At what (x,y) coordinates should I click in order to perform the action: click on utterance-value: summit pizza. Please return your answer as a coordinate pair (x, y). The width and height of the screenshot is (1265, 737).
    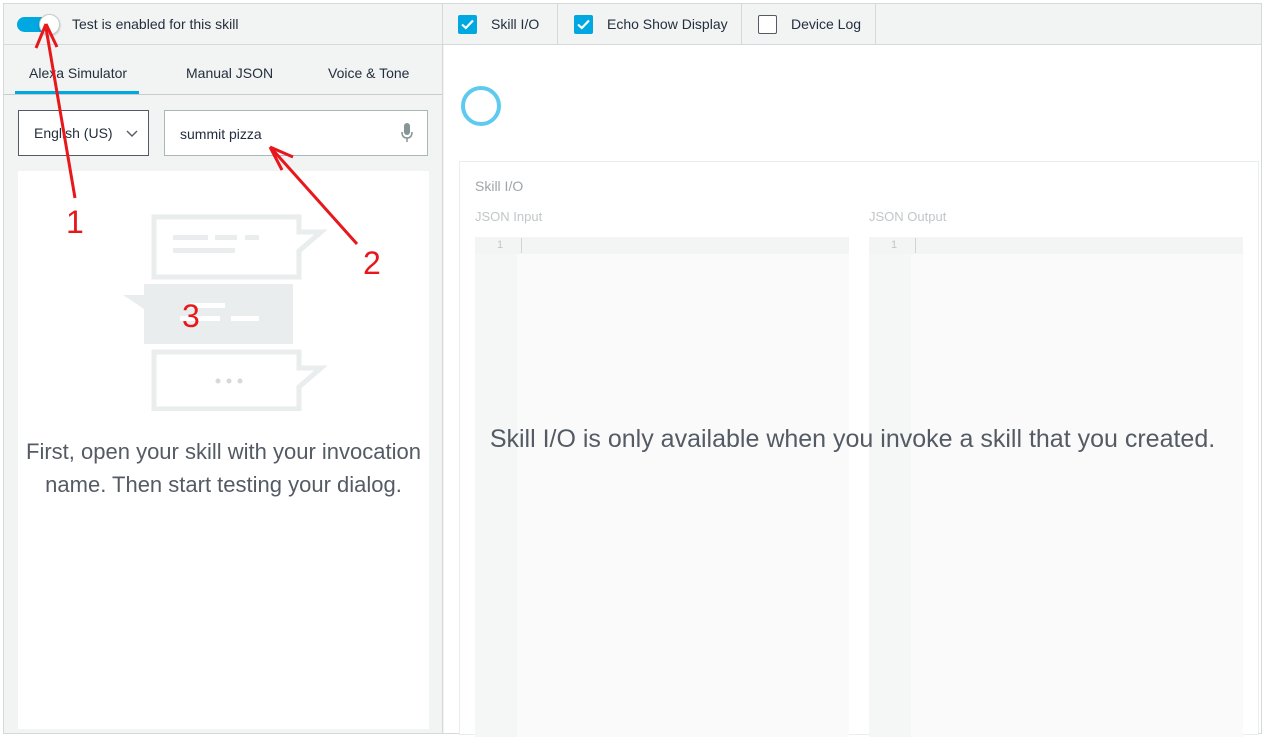
    Looking at the image, I should click on (221, 134).